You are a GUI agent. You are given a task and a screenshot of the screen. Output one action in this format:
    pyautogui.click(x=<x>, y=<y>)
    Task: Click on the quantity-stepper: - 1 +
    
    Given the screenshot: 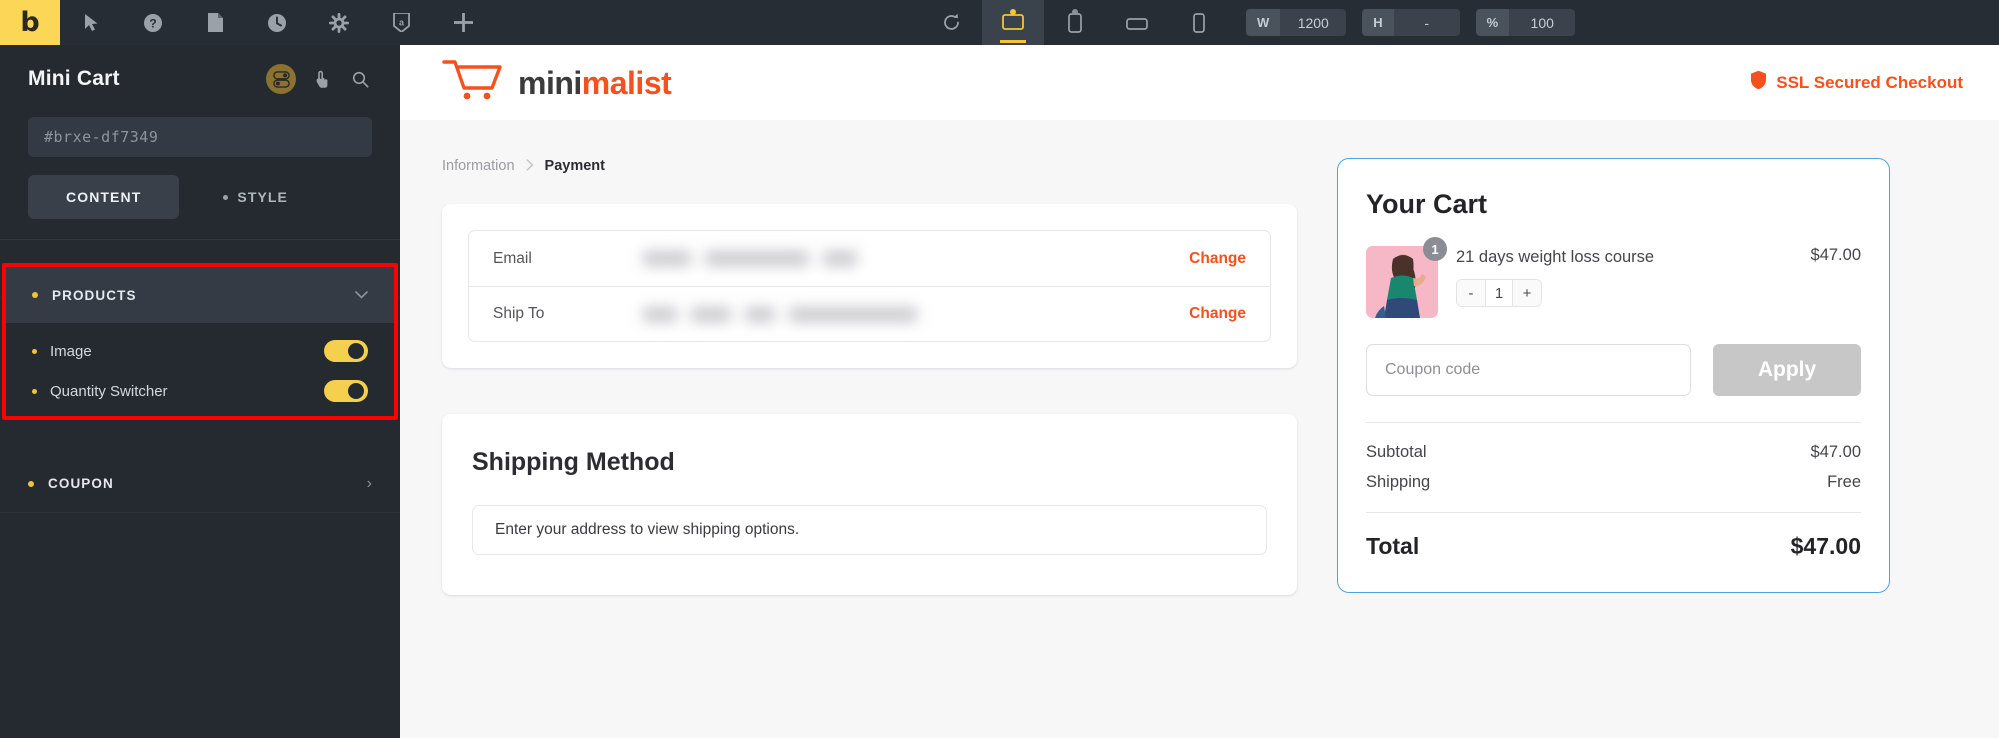 What is the action you would take?
    pyautogui.click(x=1499, y=293)
    